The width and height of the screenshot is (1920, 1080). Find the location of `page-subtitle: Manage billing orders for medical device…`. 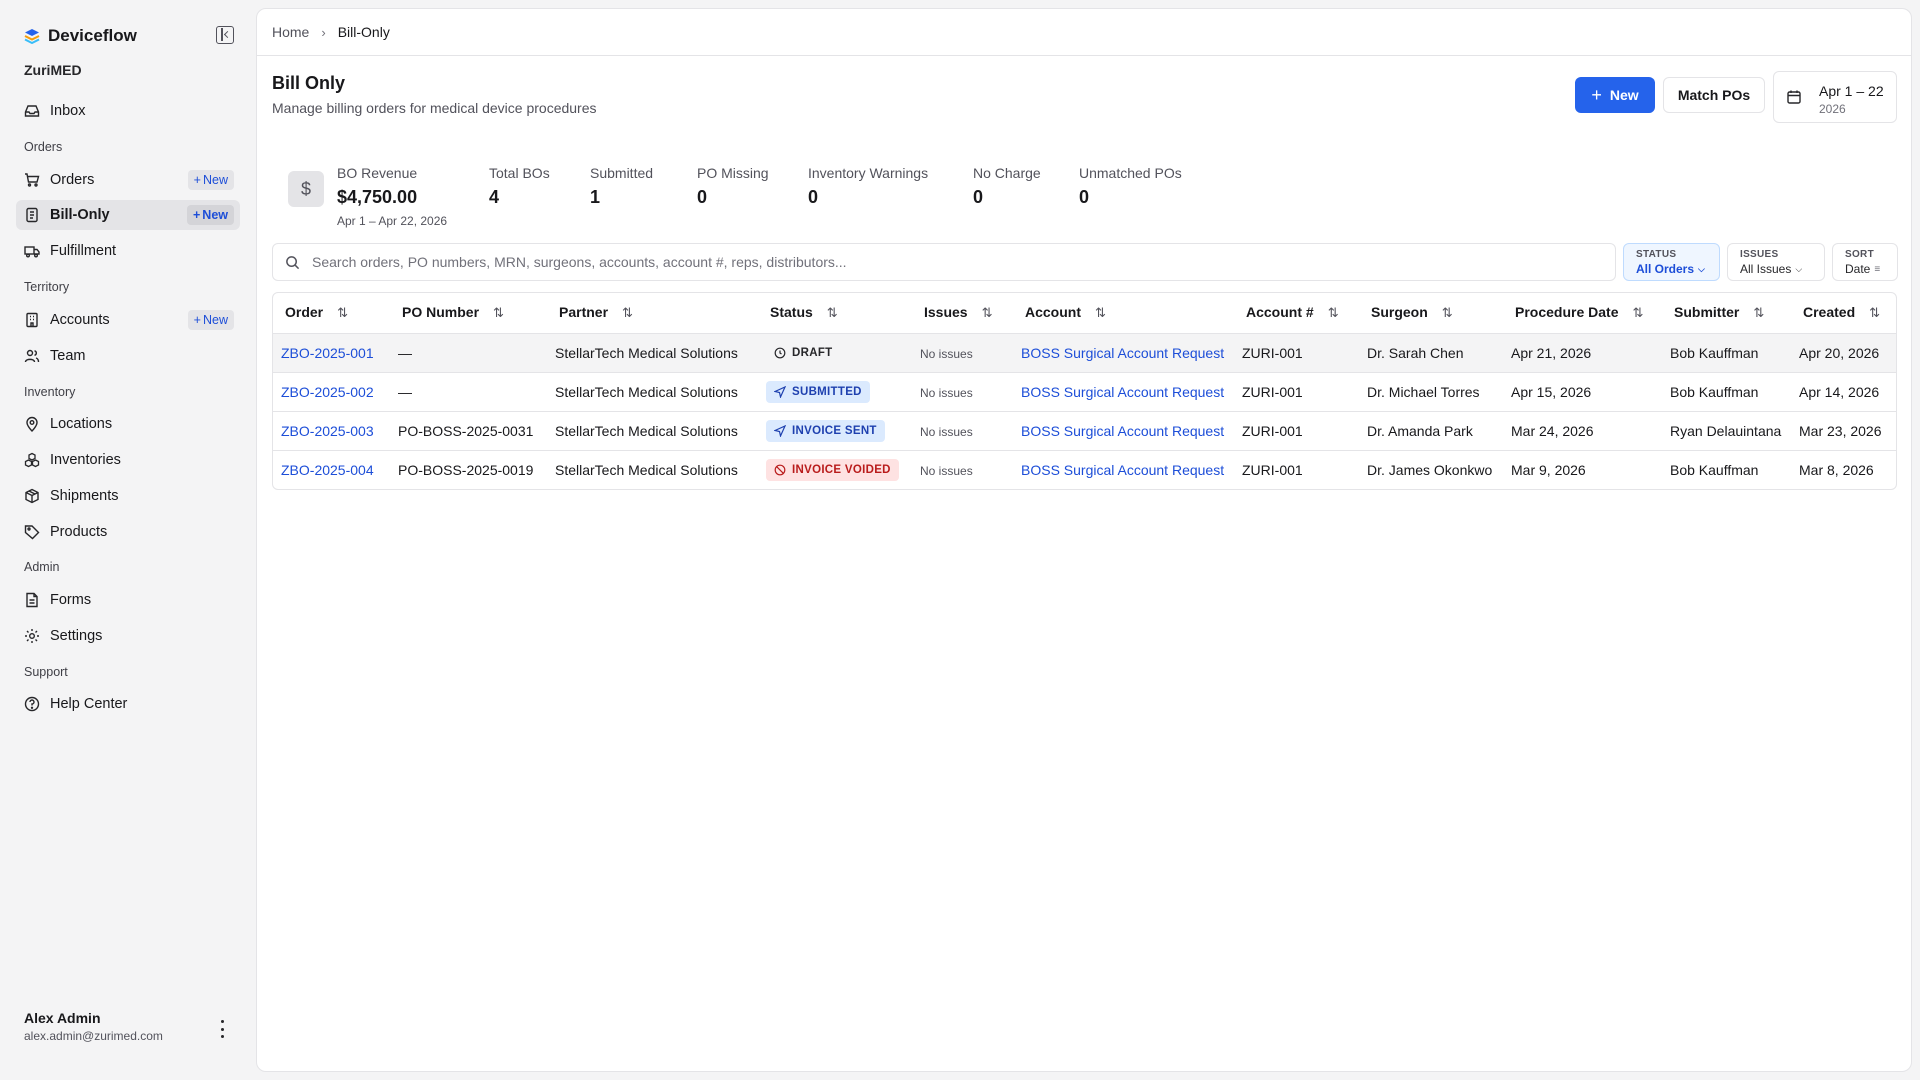

page-subtitle: Manage billing orders for medical device… is located at coordinates (434, 108).